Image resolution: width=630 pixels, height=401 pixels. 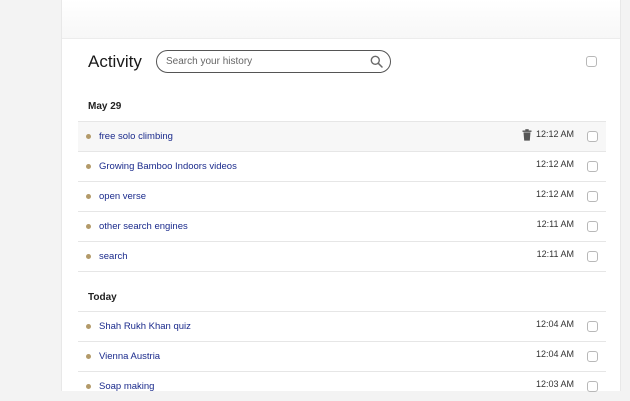 I want to click on section-heading: Today, so click(x=102, y=297).